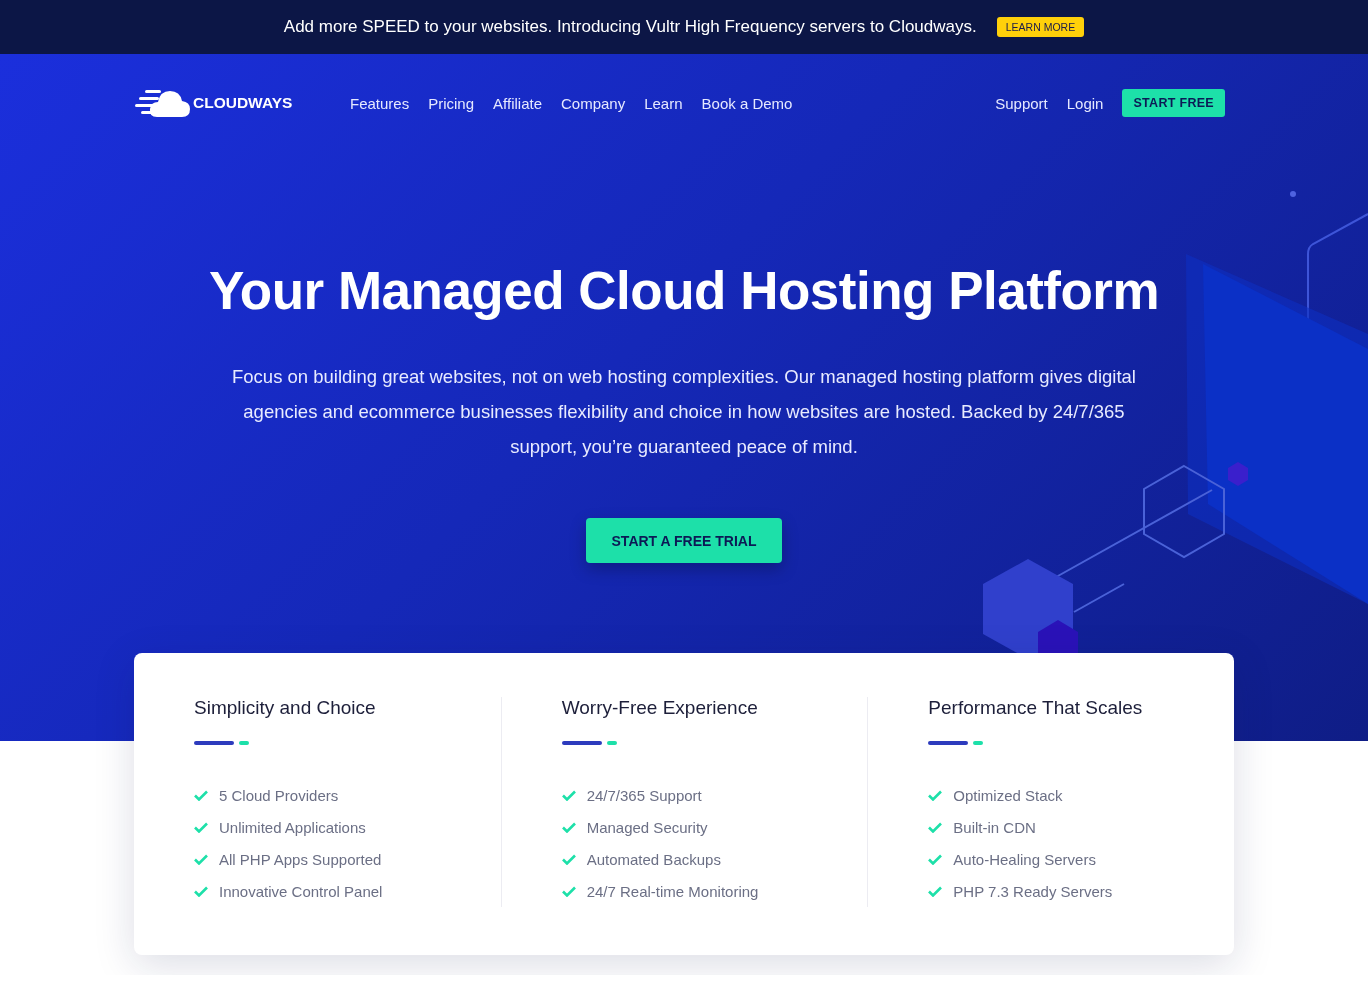 Image resolution: width=1368 pixels, height=983 pixels. Describe the element at coordinates (380, 103) in the screenshot. I see `nav-link: Features` at that location.